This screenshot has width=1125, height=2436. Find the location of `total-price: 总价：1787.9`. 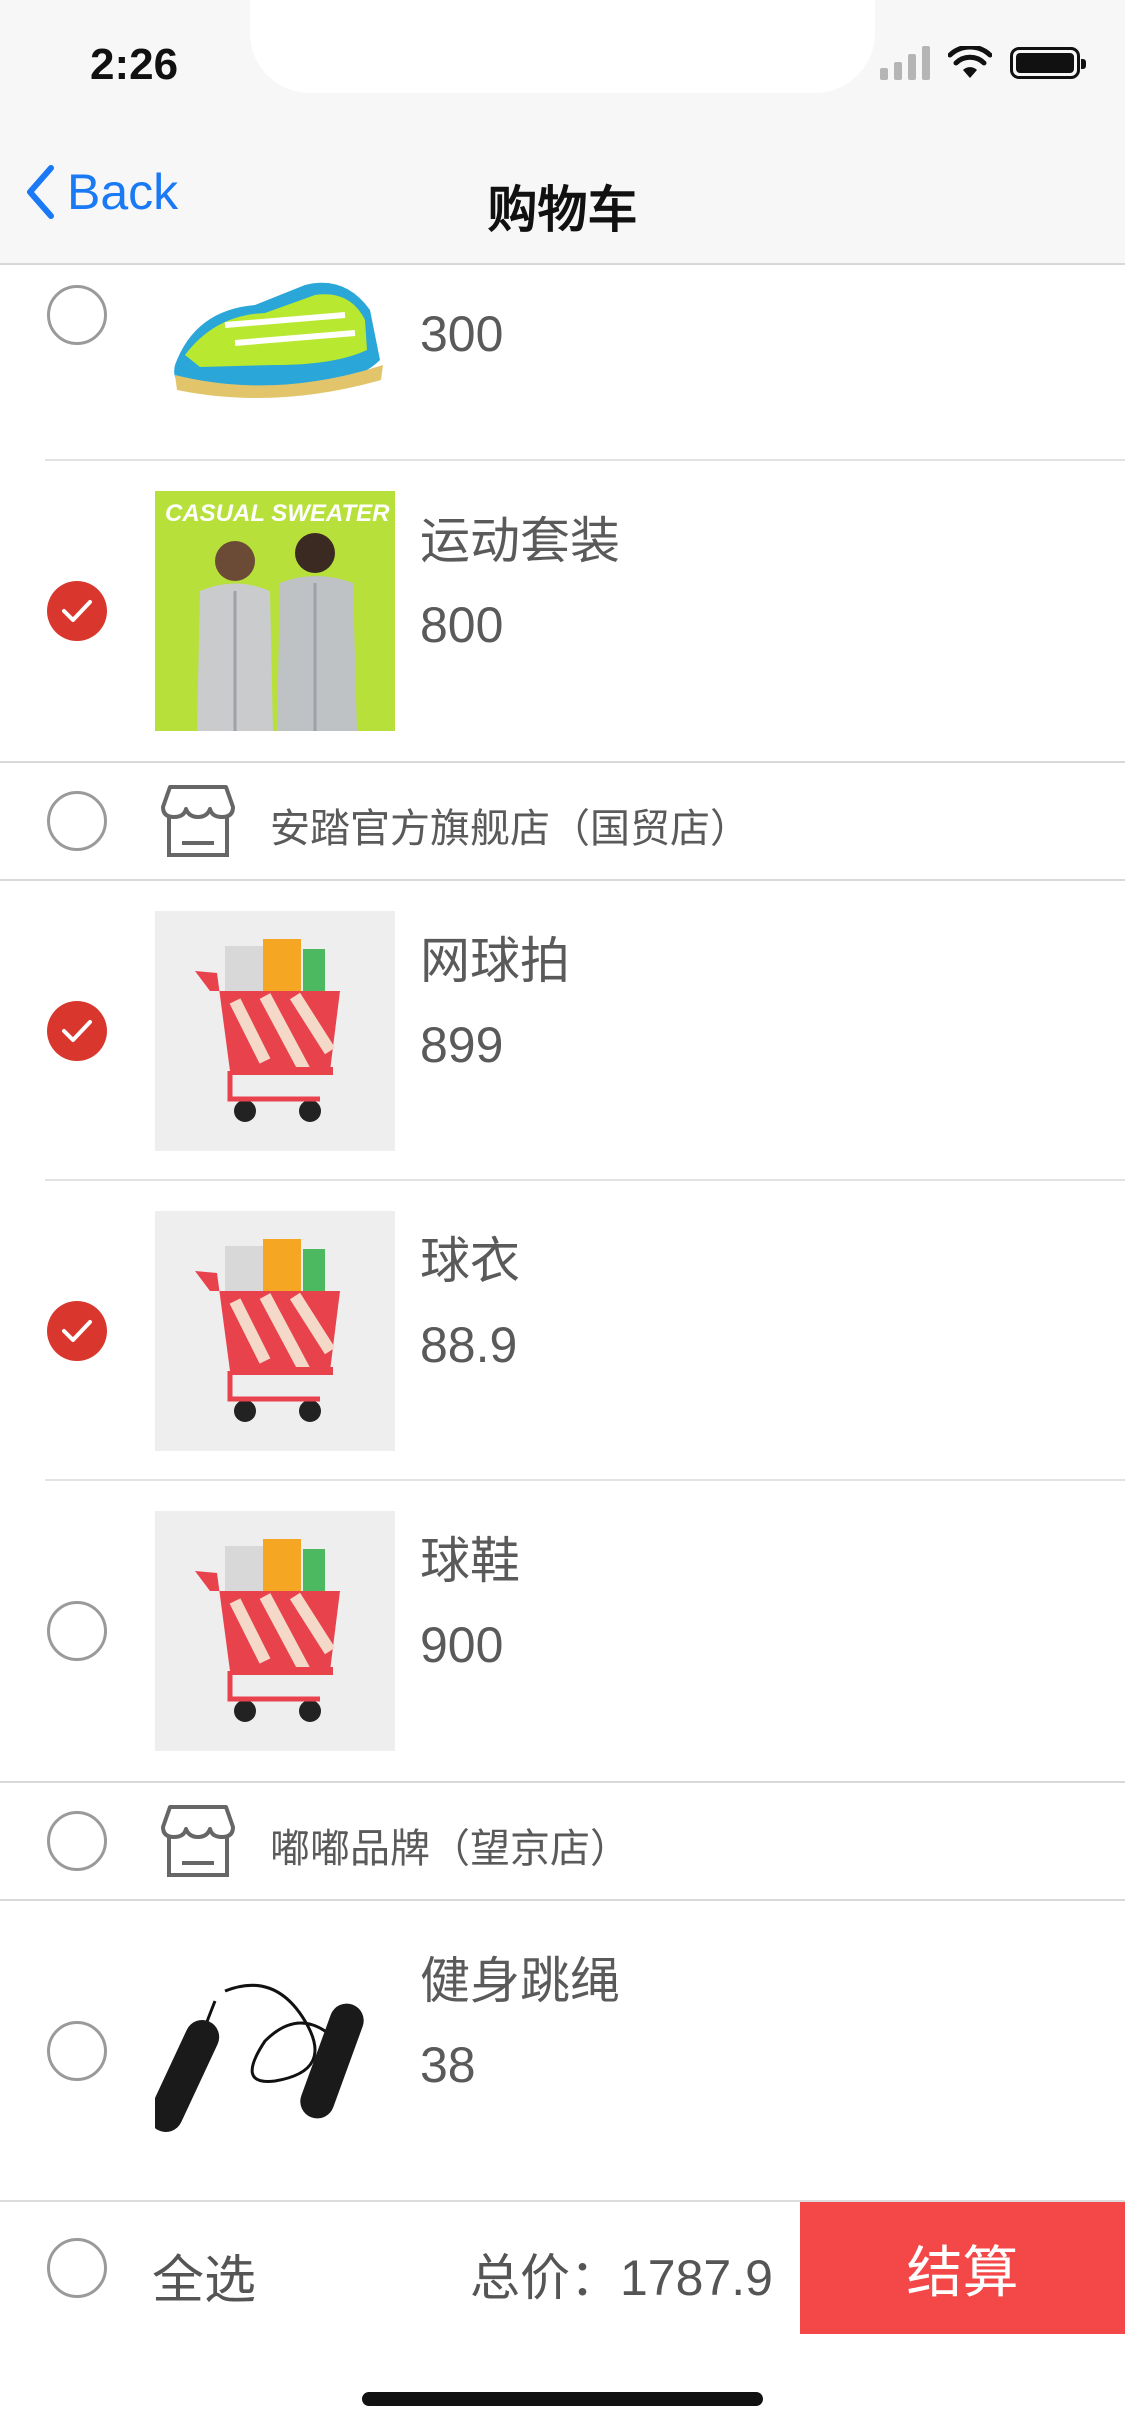

total-price: 总价：1787.9 is located at coordinates (621, 2274).